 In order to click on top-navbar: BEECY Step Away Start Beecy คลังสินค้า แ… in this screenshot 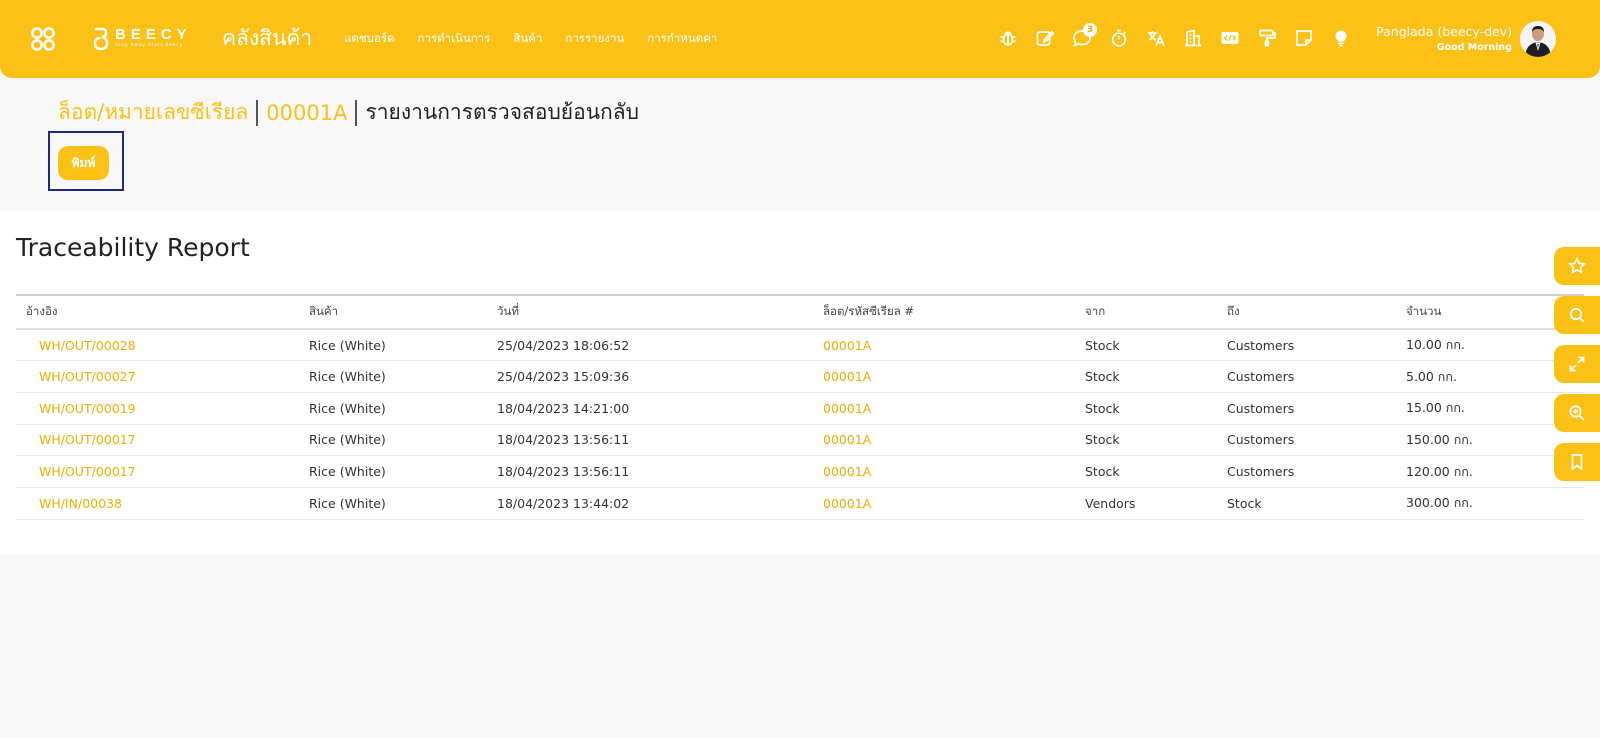, I will do `click(800, 39)`.